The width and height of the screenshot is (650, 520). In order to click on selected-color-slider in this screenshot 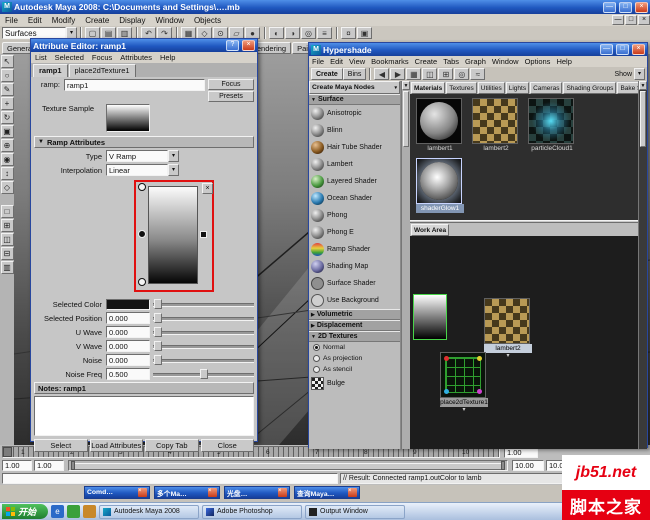, I will do `click(203, 304)`.